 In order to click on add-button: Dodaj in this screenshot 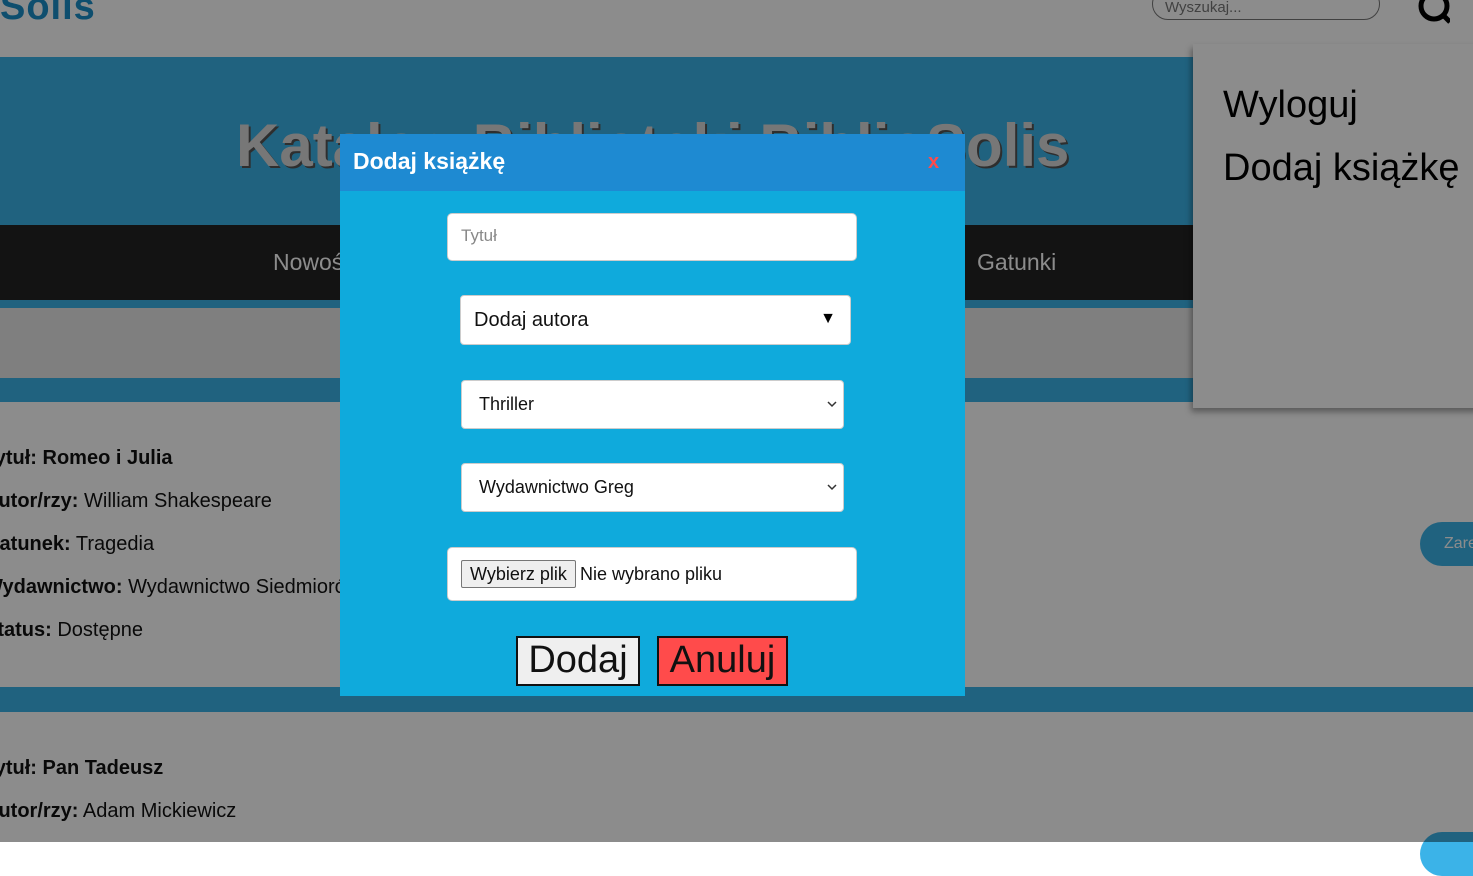, I will do `click(578, 661)`.